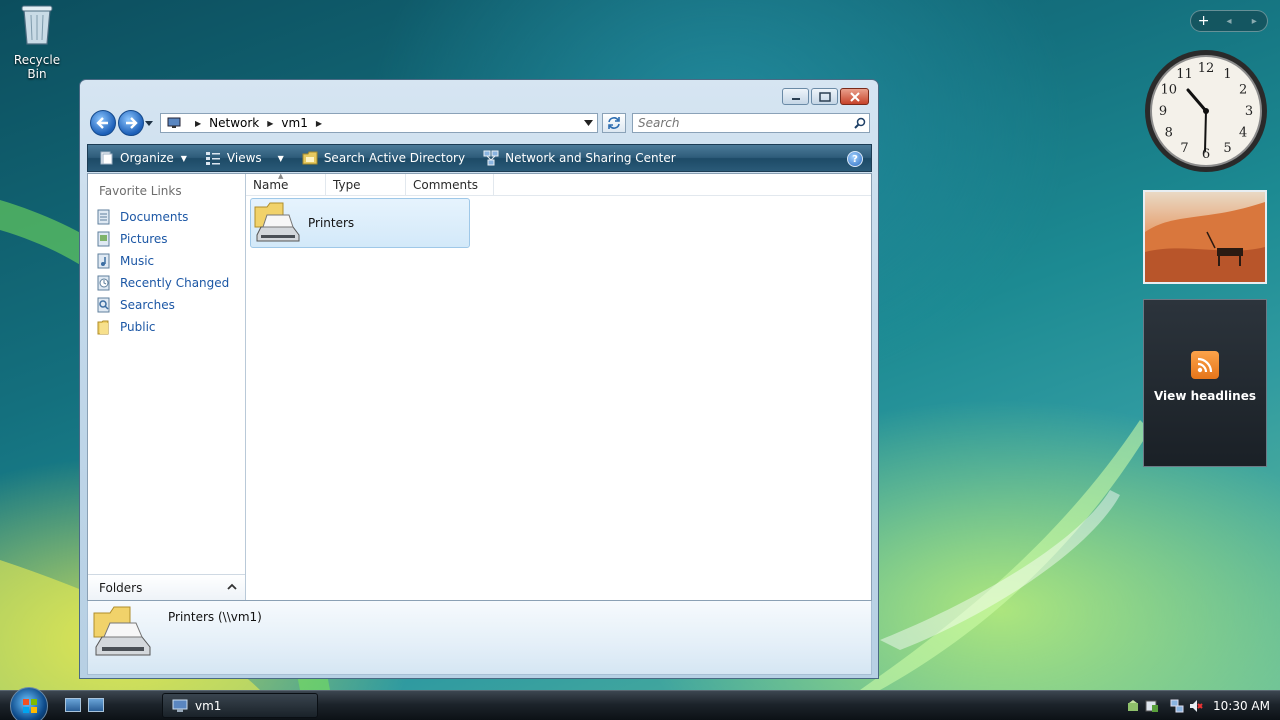 The width and height of the screenshot is (1280, 720). What do you see at coordinates (382, 158) in the screenshot?
I see `search-active-directory-button: Search Active Directory` at bounding box center [382, 158].